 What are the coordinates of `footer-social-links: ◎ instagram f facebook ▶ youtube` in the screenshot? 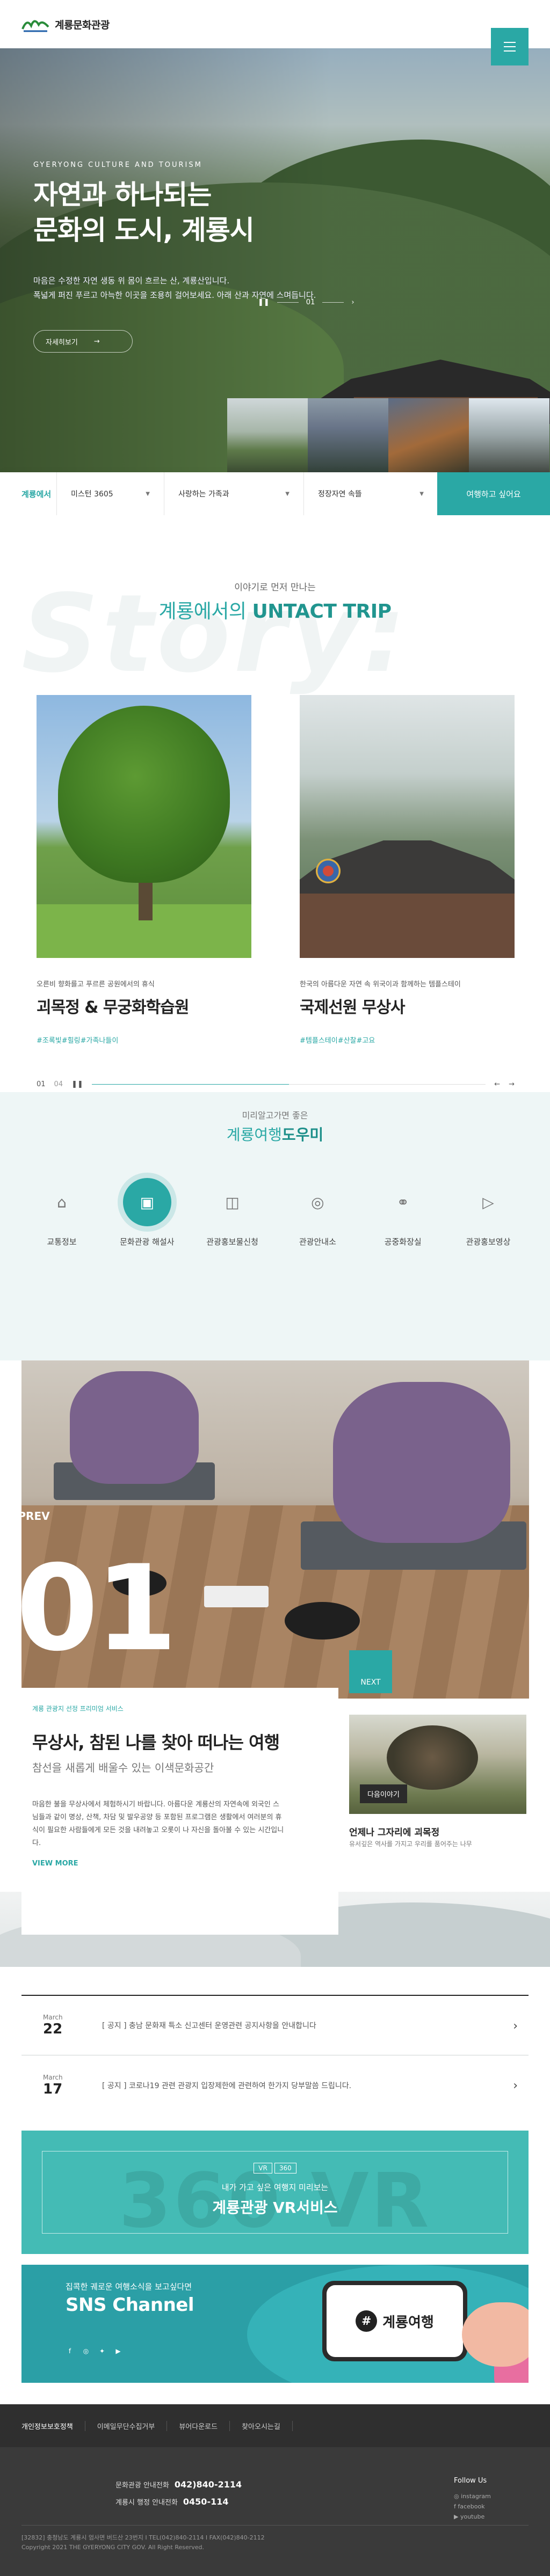 It's located at (472, 2506).